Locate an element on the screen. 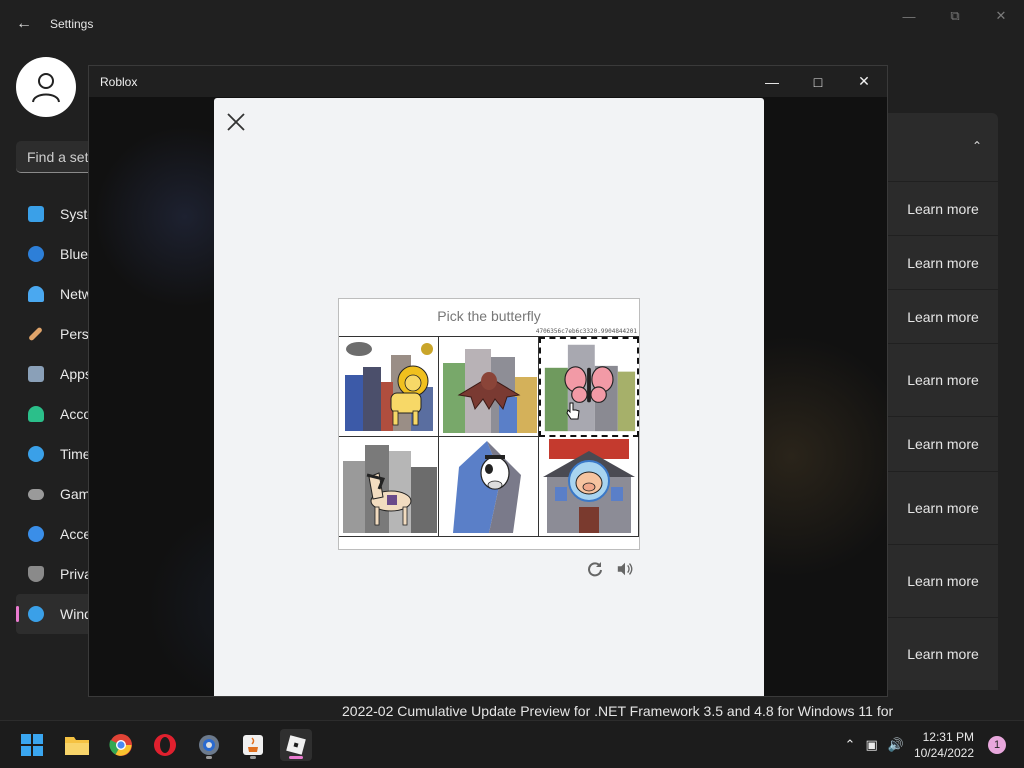 The height and width of the screenshot is (768, 1024). maximize-icon: □ is located at coordinates (818, 81).